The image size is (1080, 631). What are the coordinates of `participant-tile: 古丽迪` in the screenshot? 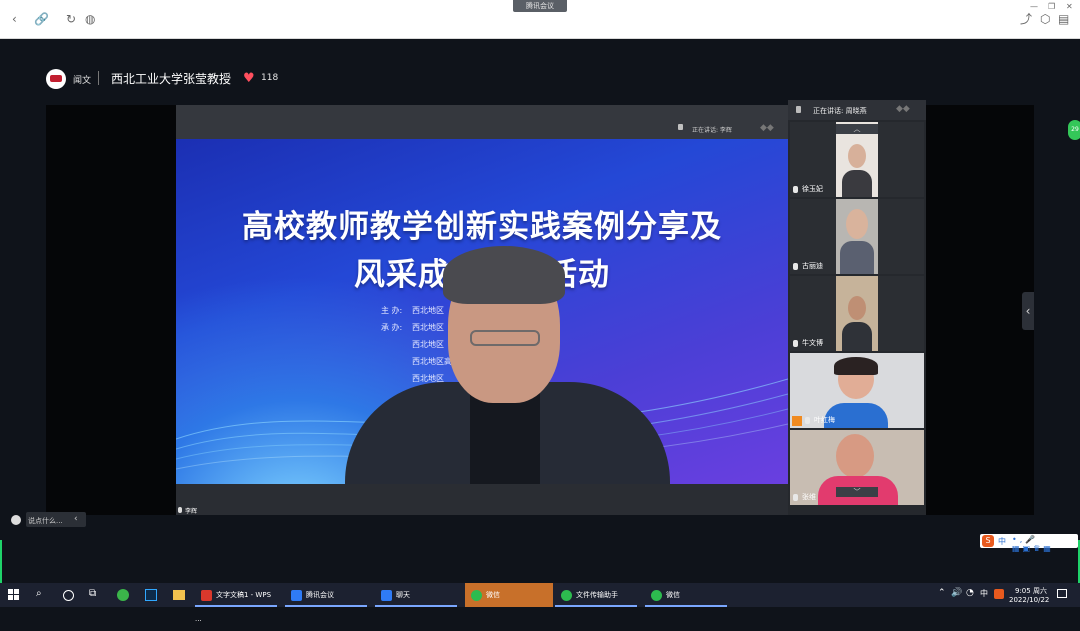 It's located at (857, 236).